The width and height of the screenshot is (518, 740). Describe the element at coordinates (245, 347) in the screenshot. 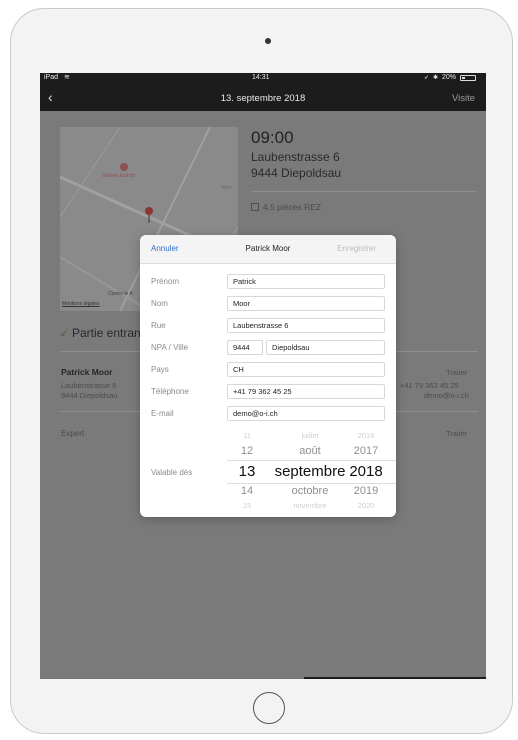

I see `zip-field: 9444` at that location.